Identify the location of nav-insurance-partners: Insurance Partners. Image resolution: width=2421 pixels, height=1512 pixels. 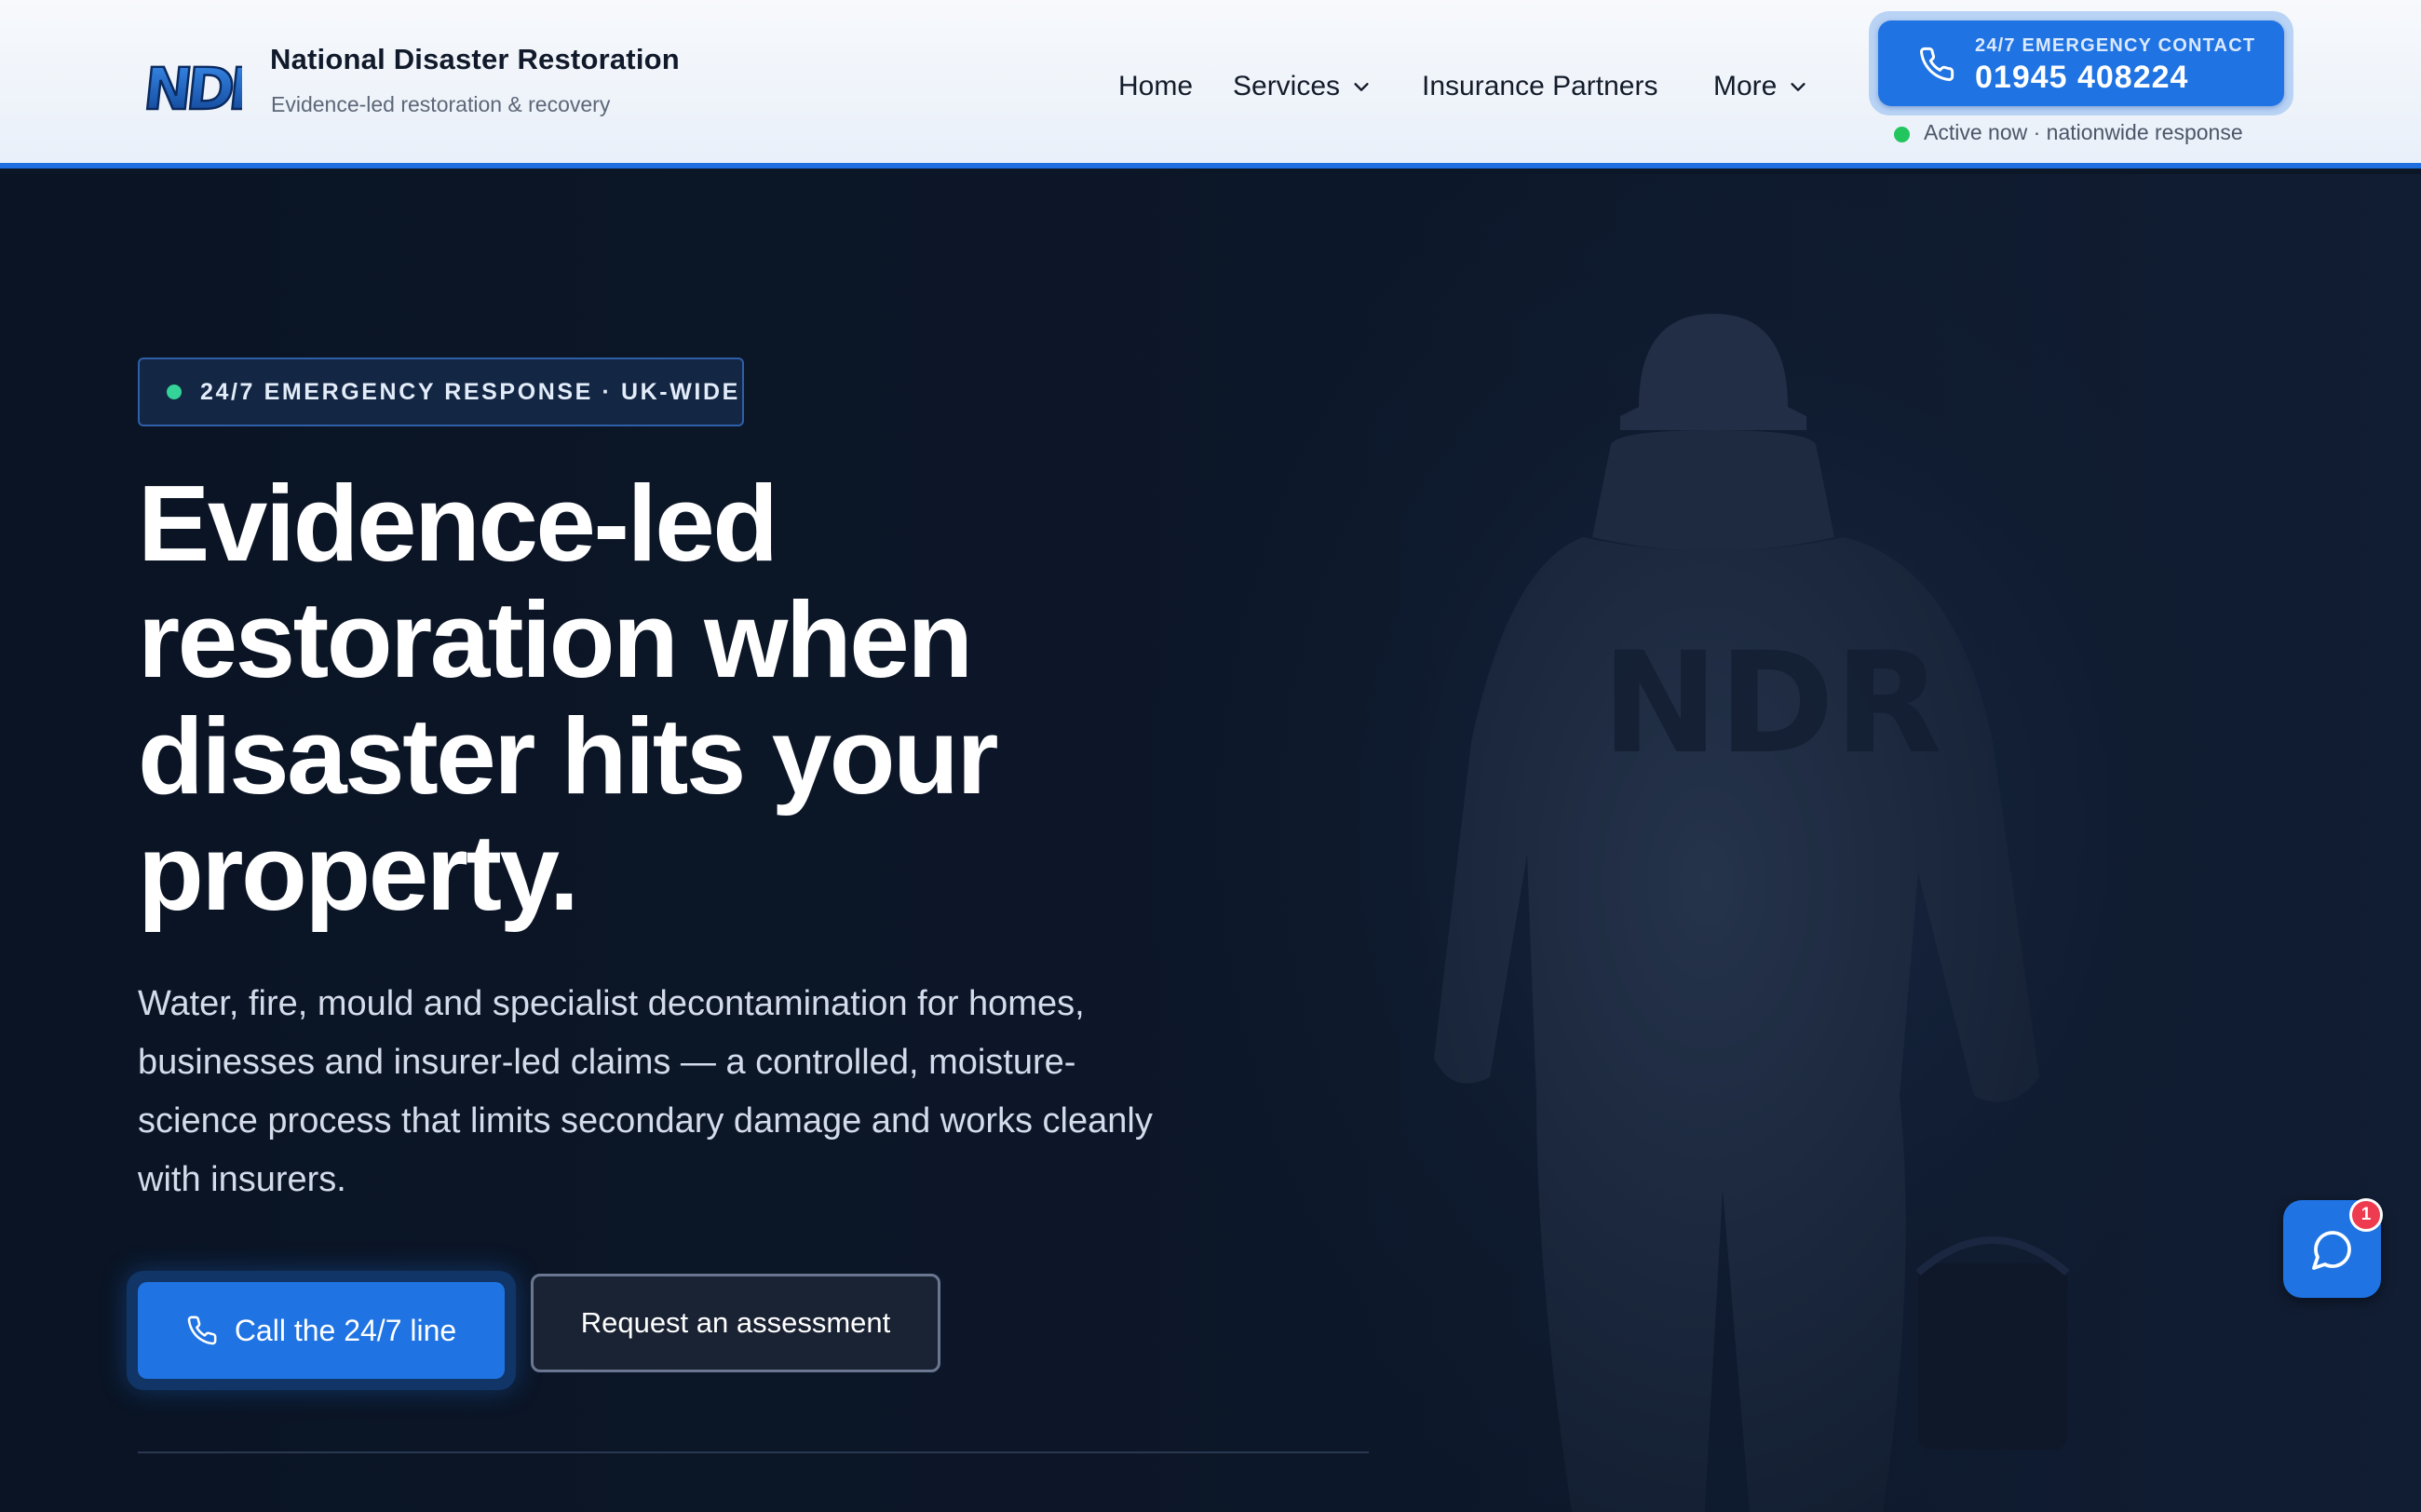
(1539, 87).